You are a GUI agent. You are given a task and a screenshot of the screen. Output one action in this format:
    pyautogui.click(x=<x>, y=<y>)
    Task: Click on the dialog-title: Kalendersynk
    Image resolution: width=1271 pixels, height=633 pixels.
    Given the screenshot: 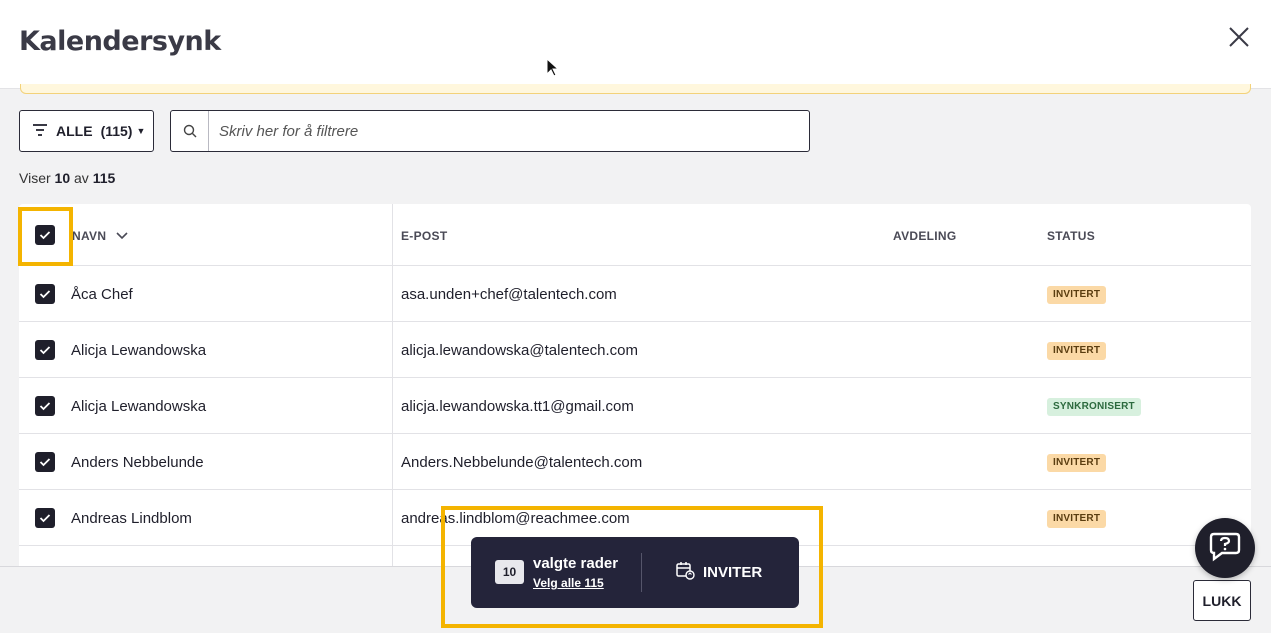 What is the action you would take?
    pyautogui.click(x=120, y=41)
    